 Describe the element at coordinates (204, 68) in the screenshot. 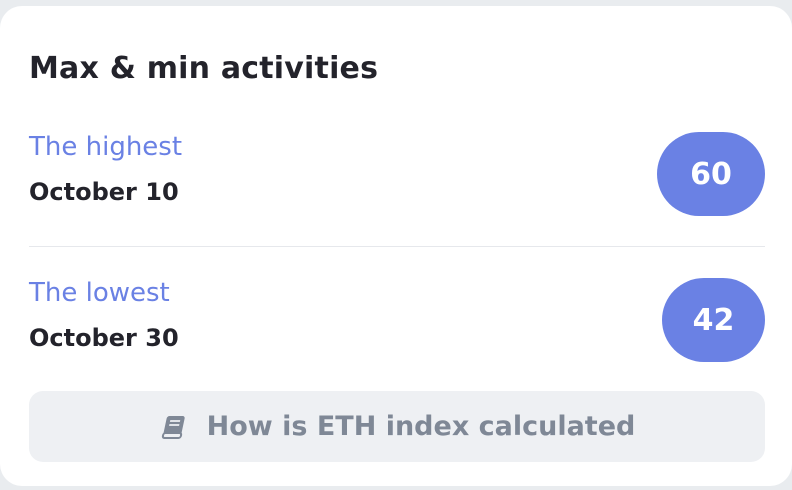

I see `card-title: Max & min activities` at that location.